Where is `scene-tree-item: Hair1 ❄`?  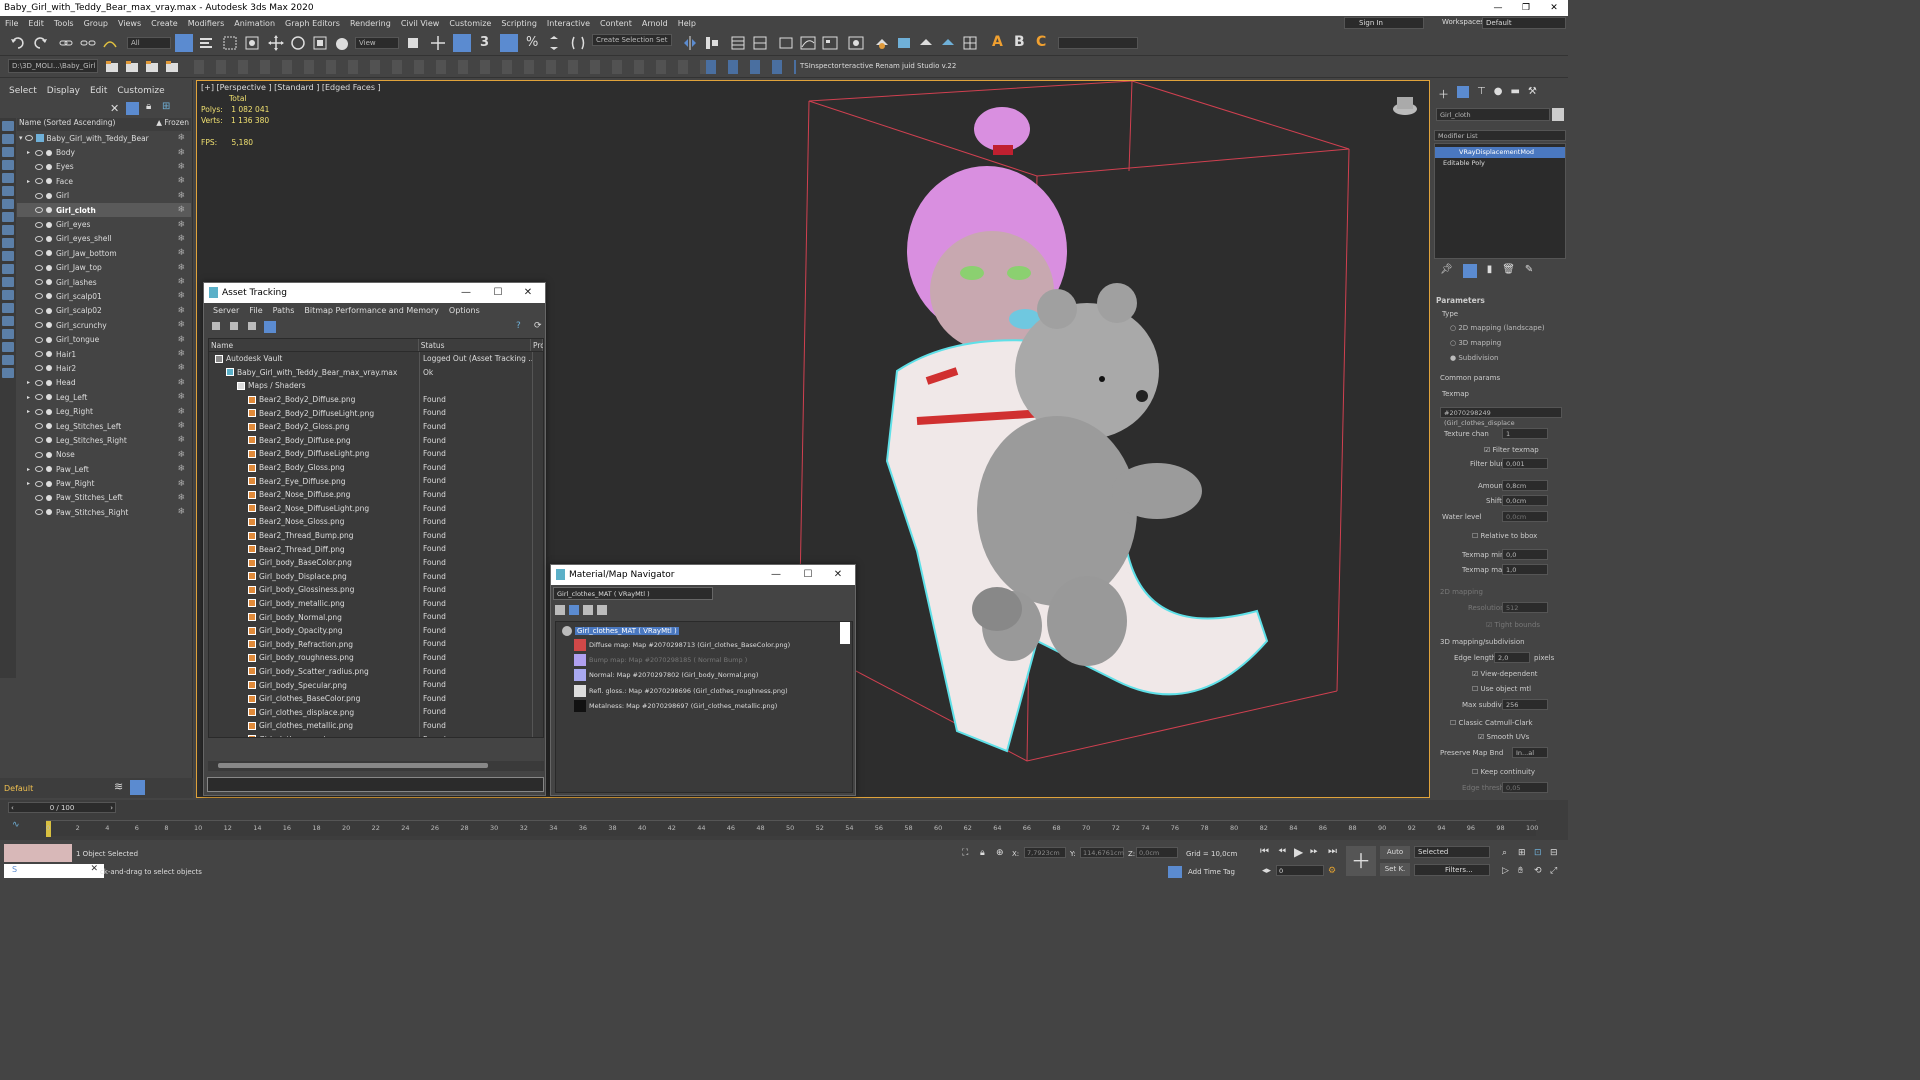
scene-tree-item: Hair1 ❄ is located at coordinates (104, 354).